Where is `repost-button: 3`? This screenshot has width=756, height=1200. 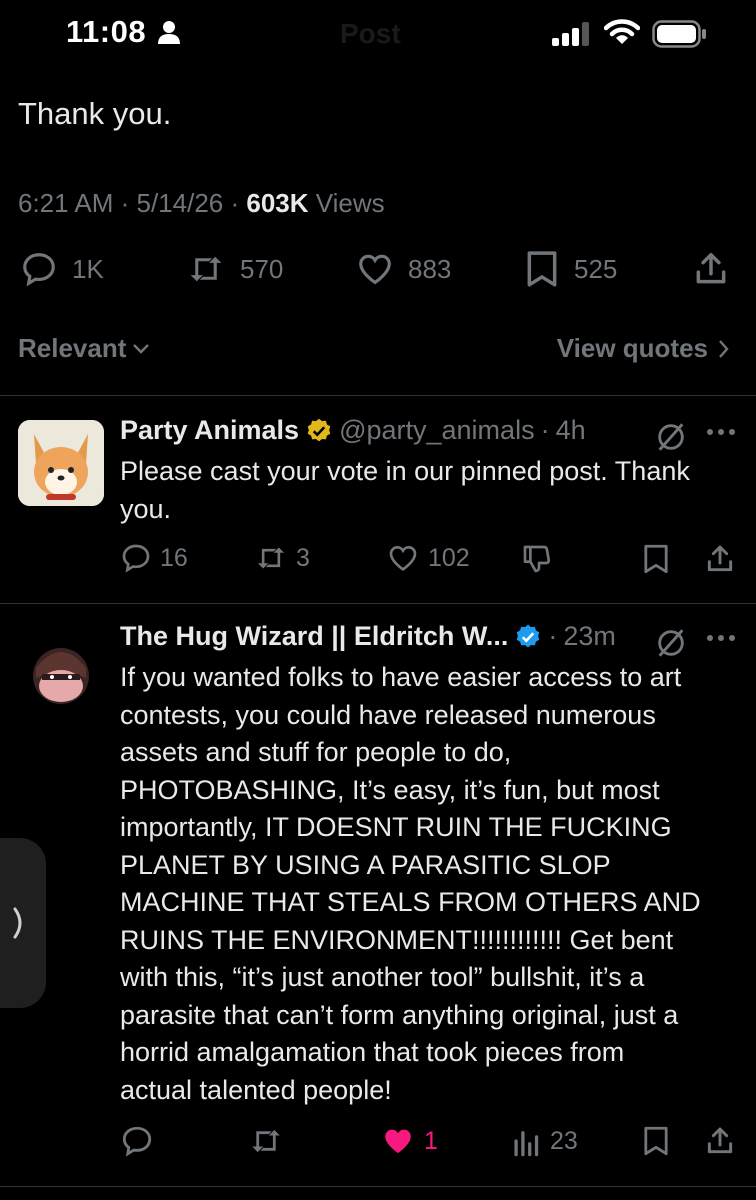 repost-button: 3 is located at coordinates (282, 558).